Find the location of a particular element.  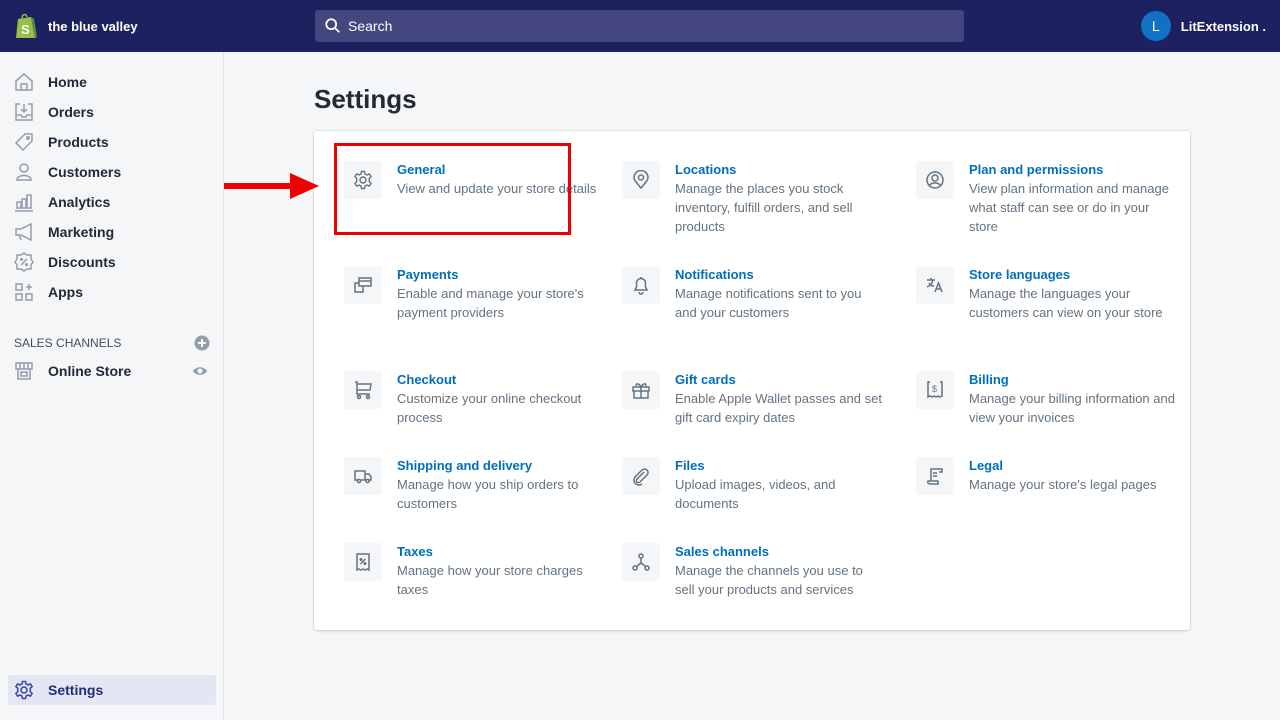

sidebar-item-customers: Customers is located at coordinates (112, 172).